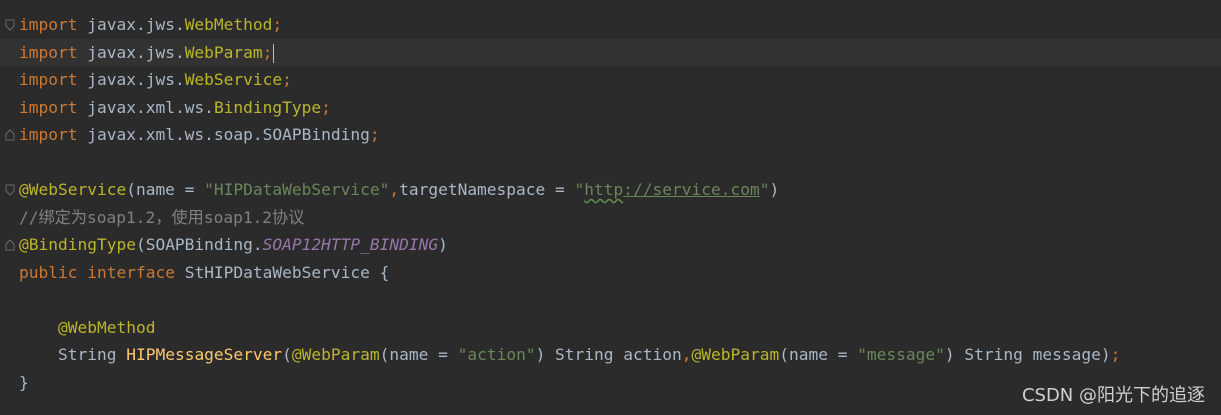  I want to click on class-name: WebService, so click(233, 79).